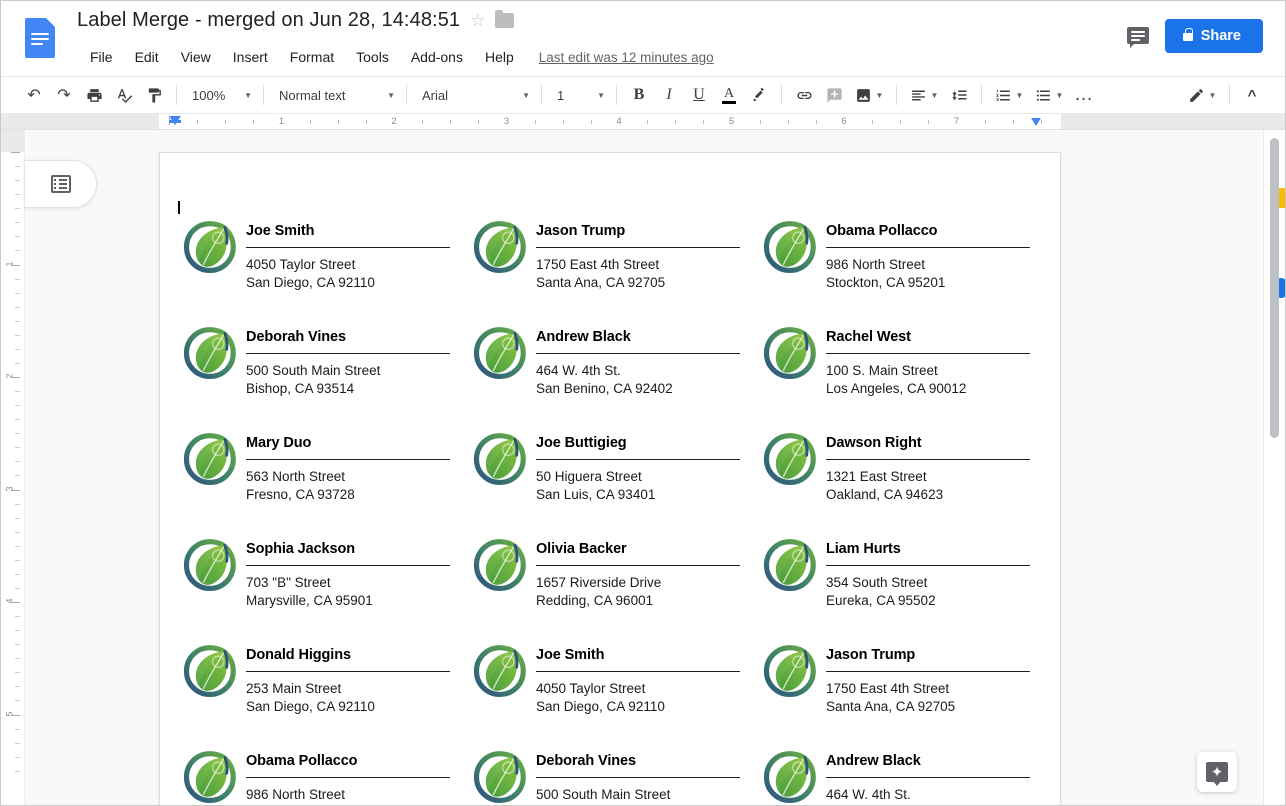 The width and height of the screenshot is (1286, 806). Describe the element at coordinates (881, 600) in the screenshot. I see `label-city: Eureka, CA 95502` at that location.